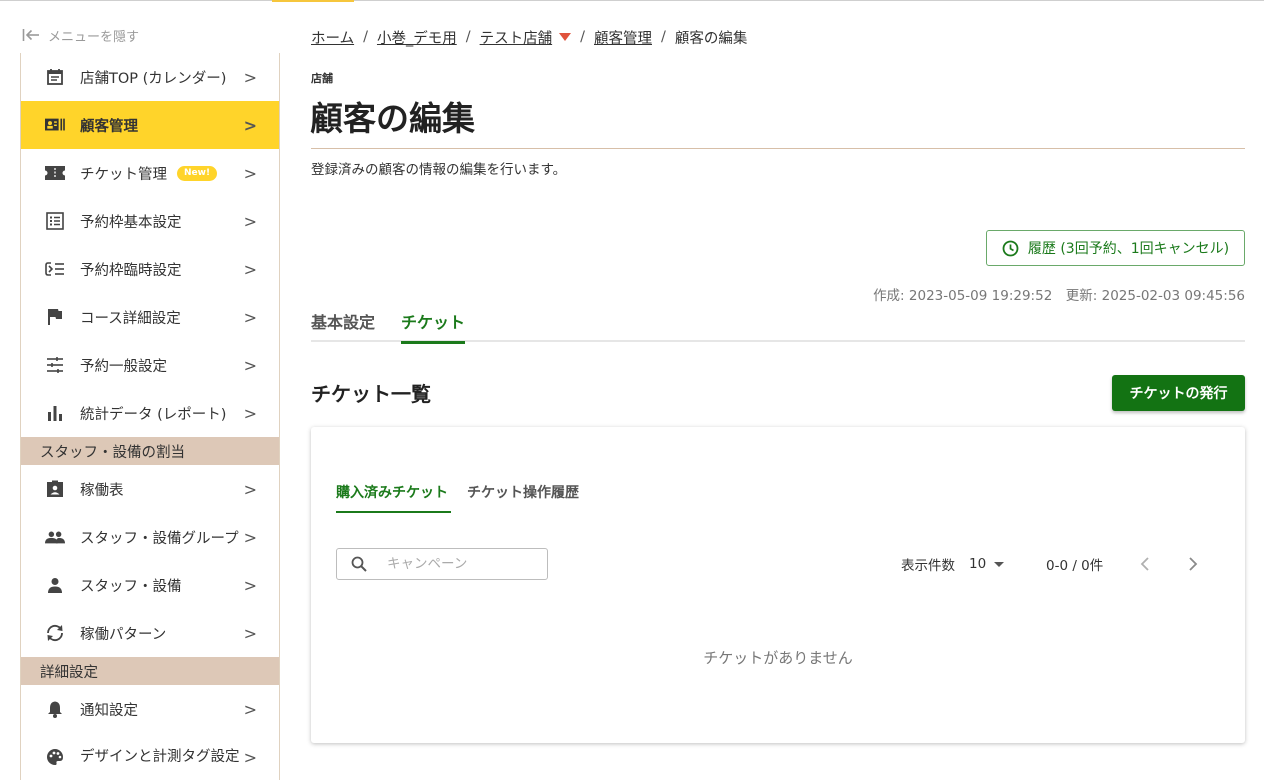 This screenshot has width=1264, height=781. What do you see at coordinates (55, 537) in the screenshot?
I see `people-icon` at bounding box center [55, 537].